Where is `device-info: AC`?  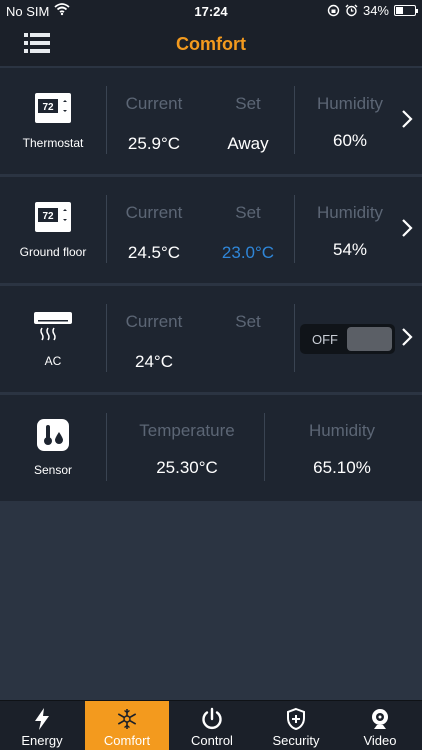 device-info: AC is located at coordinates (53, 339).